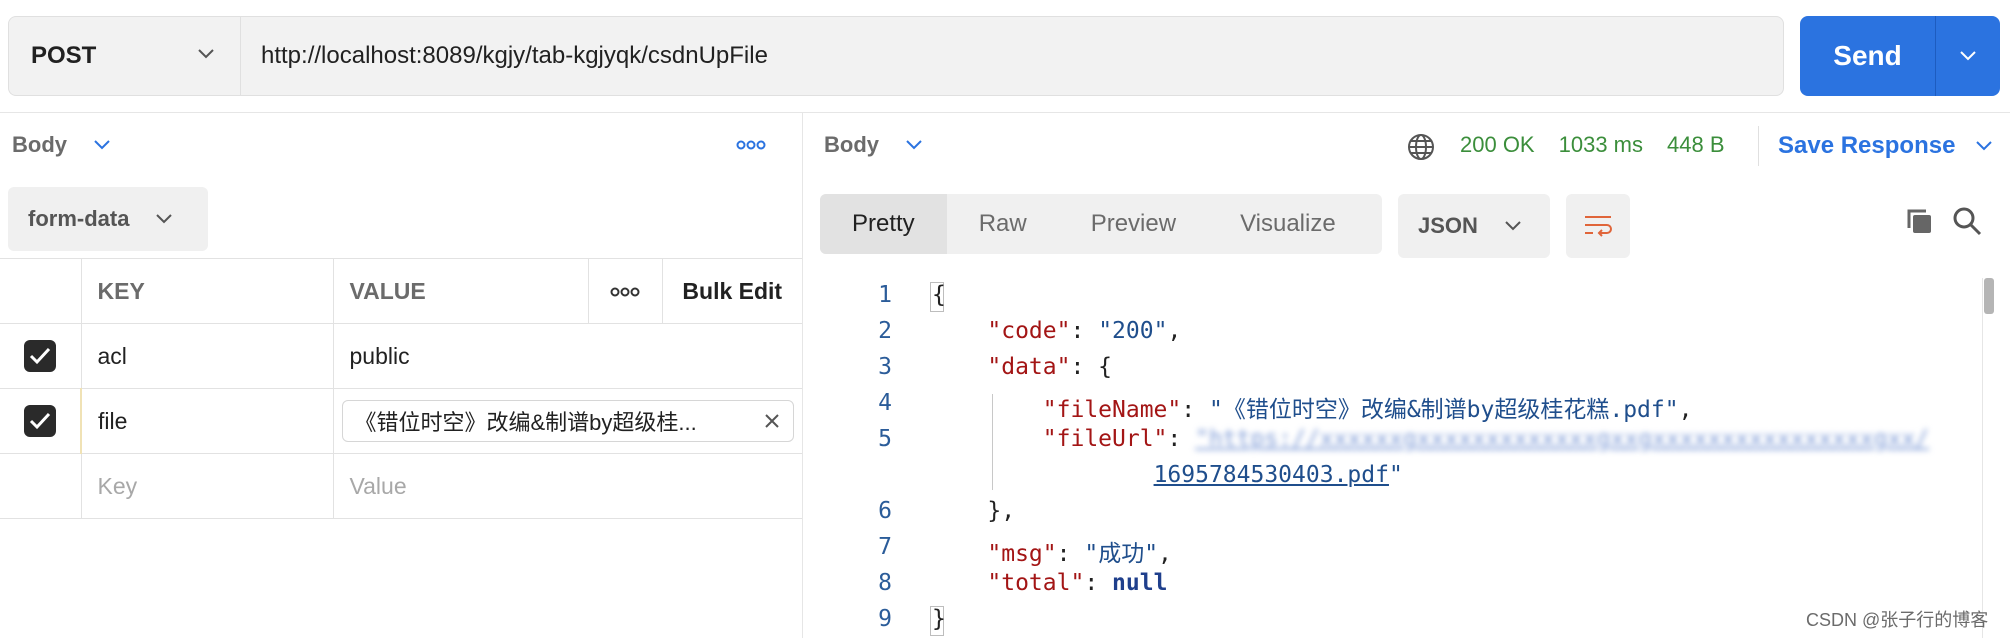 Image resolution: width=2010 pixels, height=638 pixels. What do you see at coordinates (460, 291) in the screenshot?
I see `value-column-header: VALUE` at bounding box center [460, 291].